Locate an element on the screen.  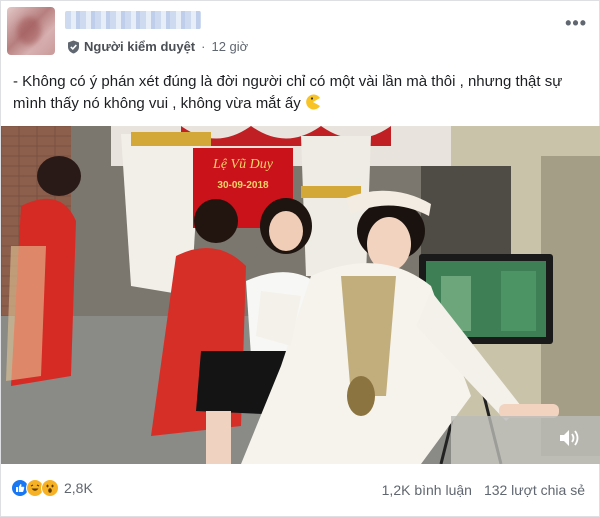
wow-reaction-icon is located at coordinates (50, 488).